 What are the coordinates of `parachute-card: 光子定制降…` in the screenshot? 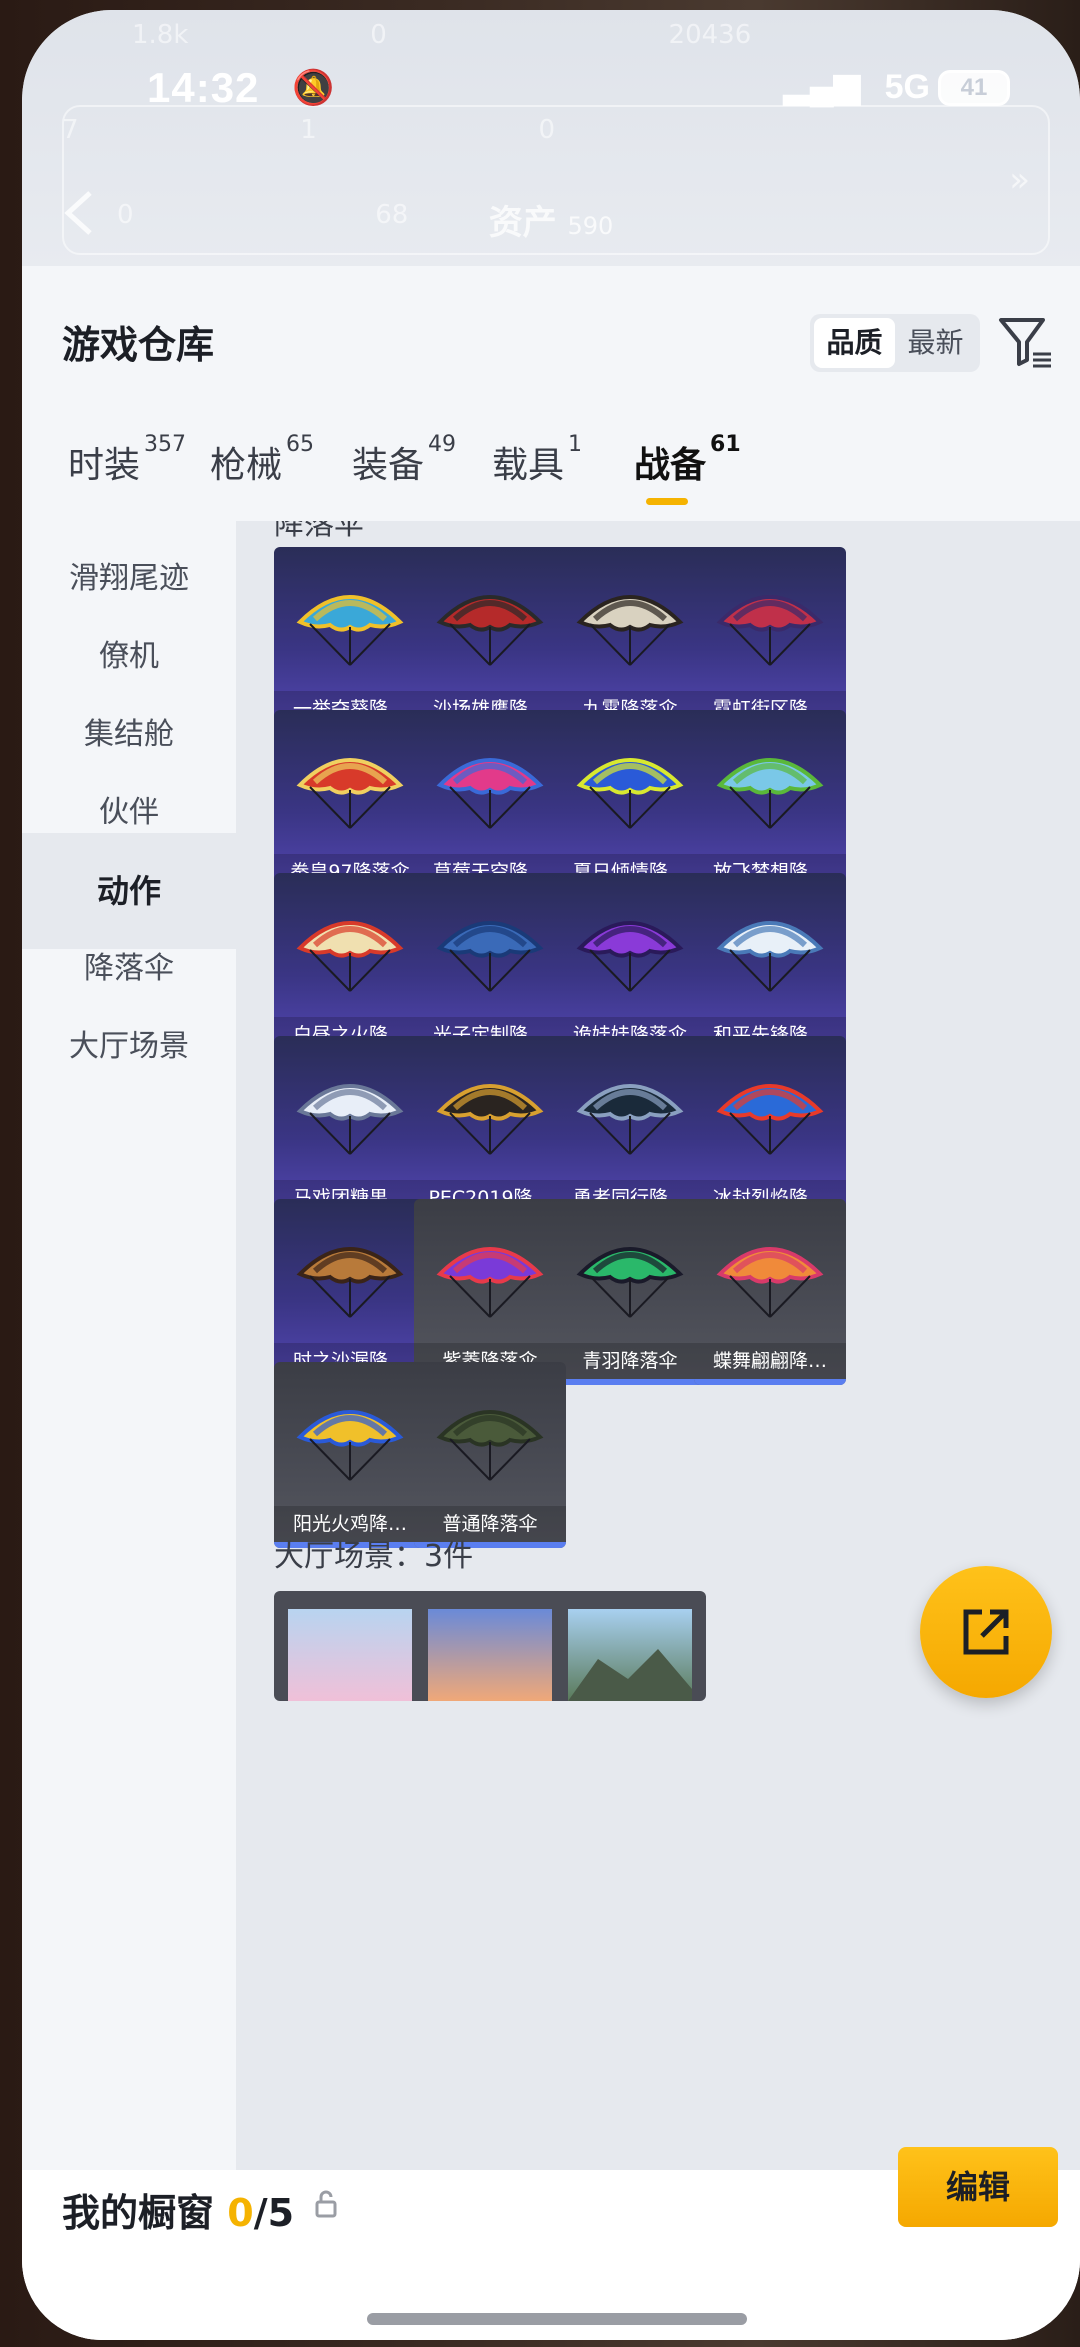 It's located at (490, 966).